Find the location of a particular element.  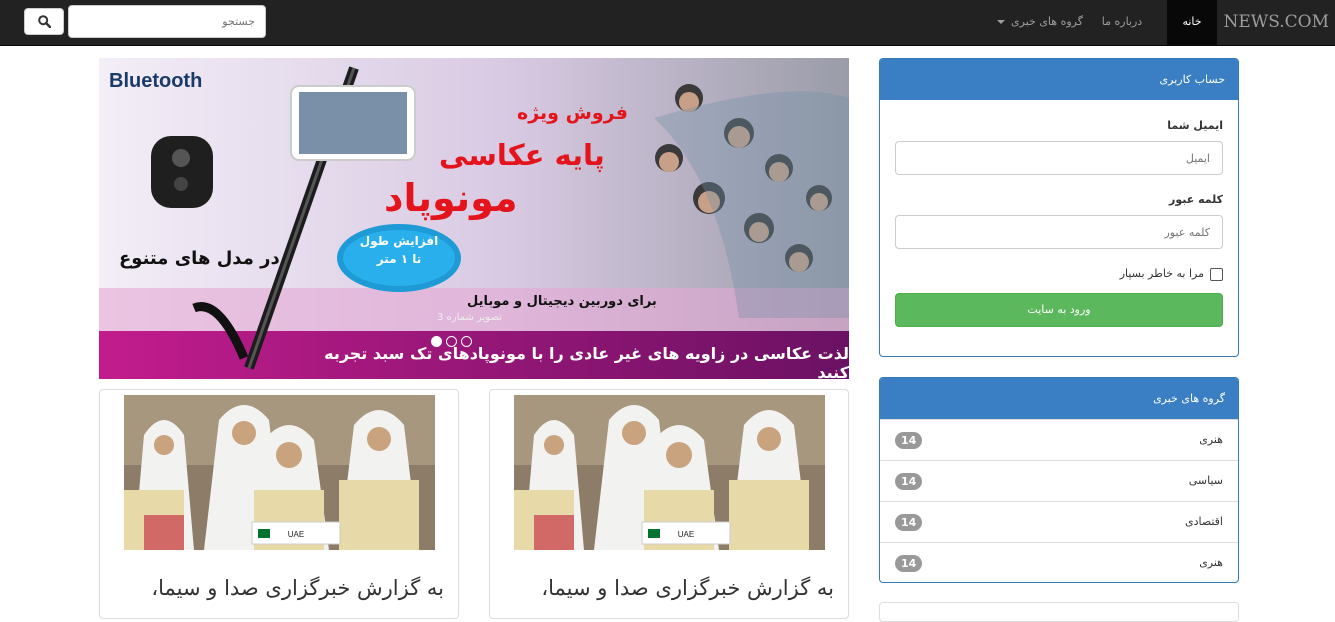

nav-groups-label: گروه های خبری is located at coordinates (1047, 21).